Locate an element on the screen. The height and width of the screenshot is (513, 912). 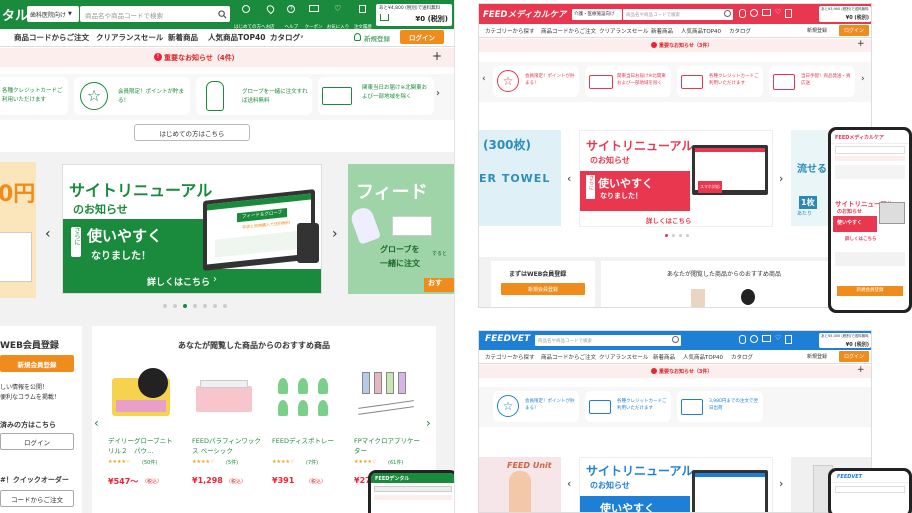
mobile-register-button: 新規会員登録 is located at coordinates (870, 291).